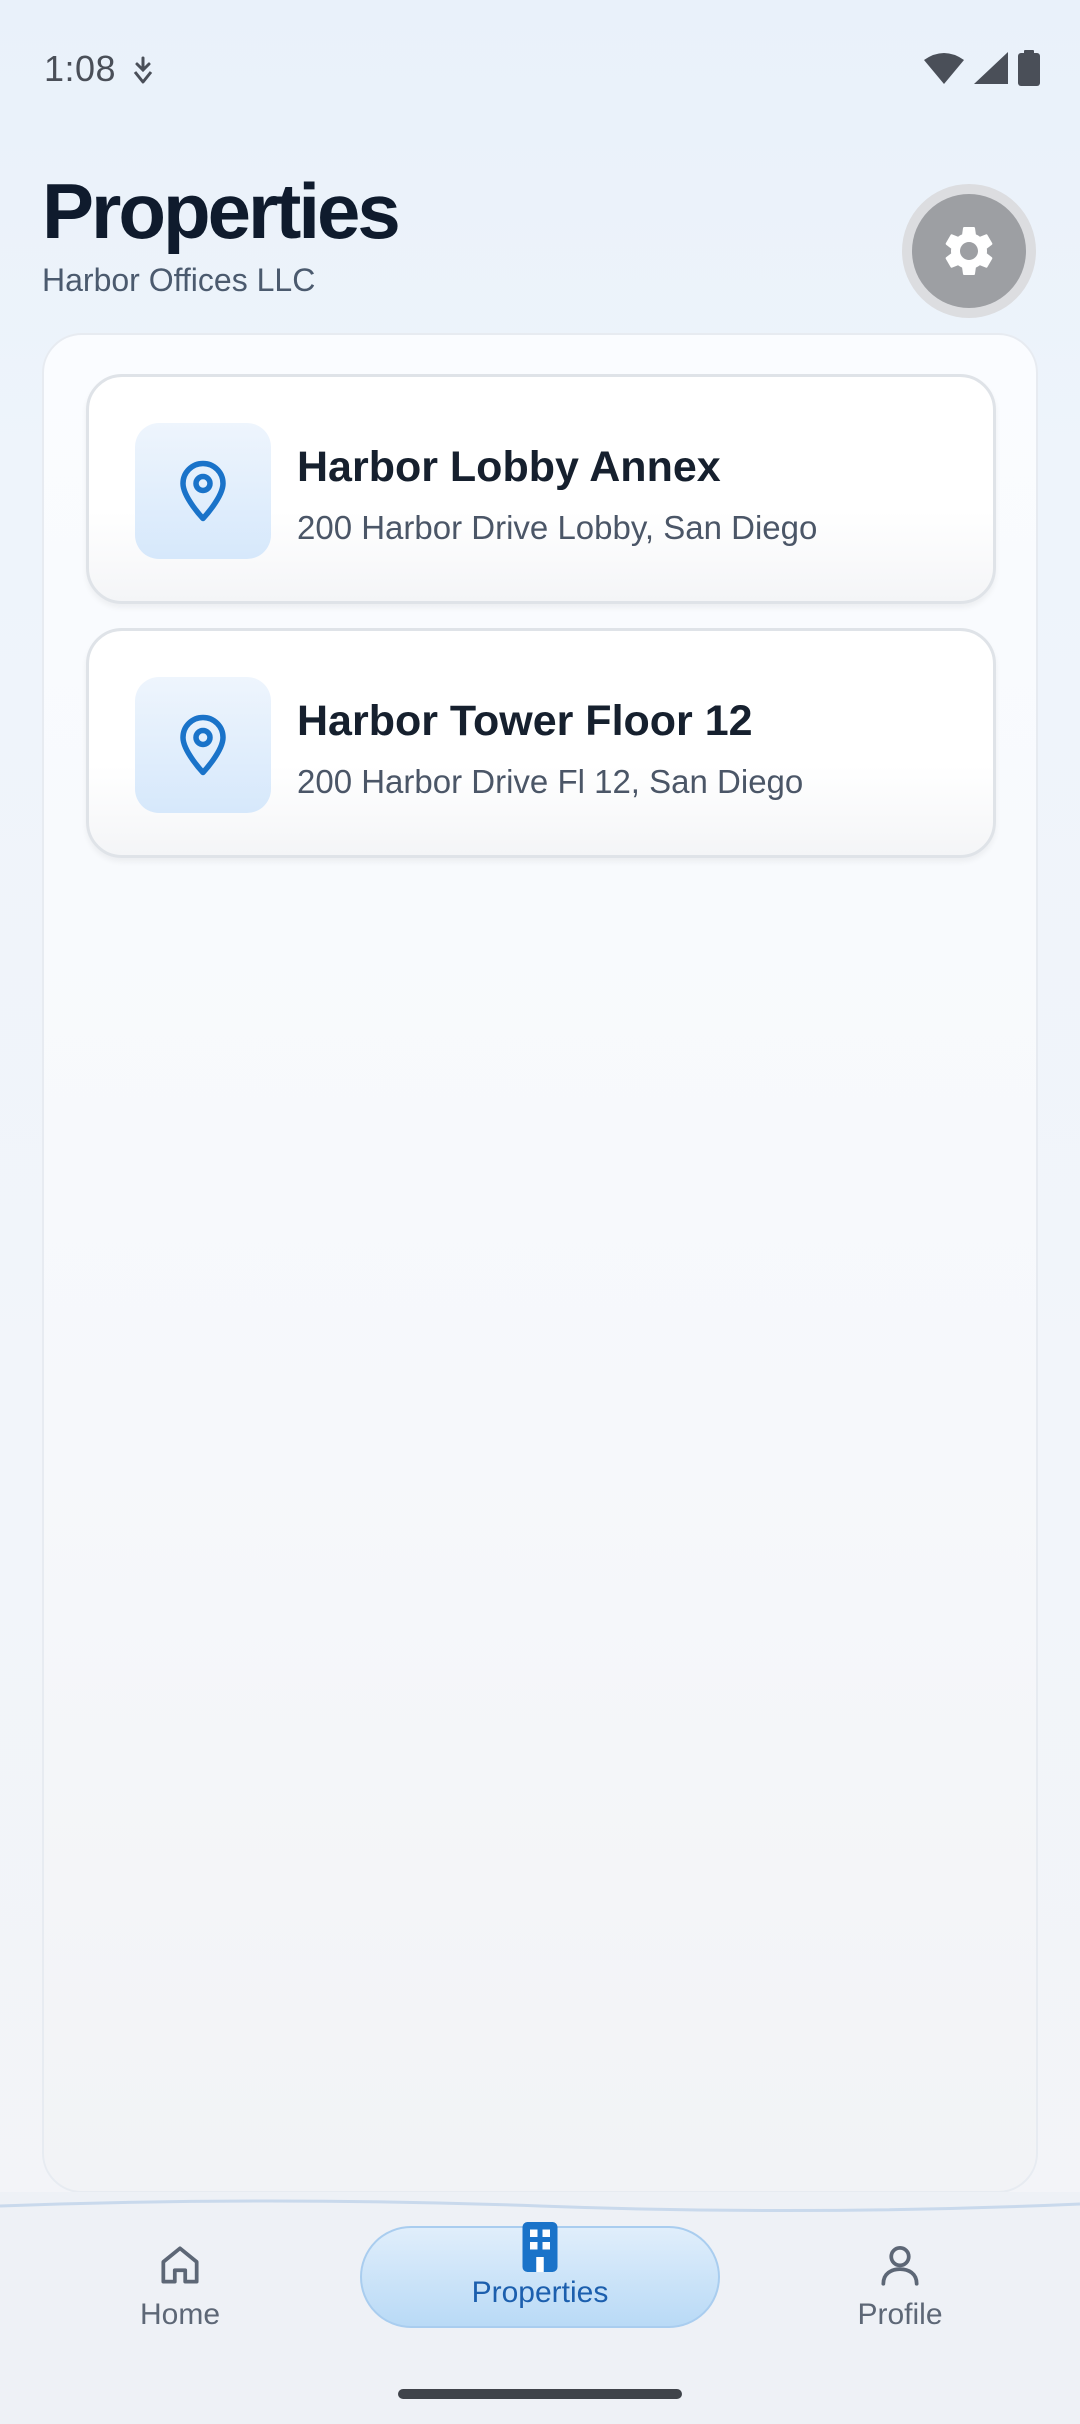 The image size is (1080, 2424). What do you see at coordinates (509, 467) in the screenshot?
I see `property-name: Harbor Lobby Annex` at bounding box center [509, 467].